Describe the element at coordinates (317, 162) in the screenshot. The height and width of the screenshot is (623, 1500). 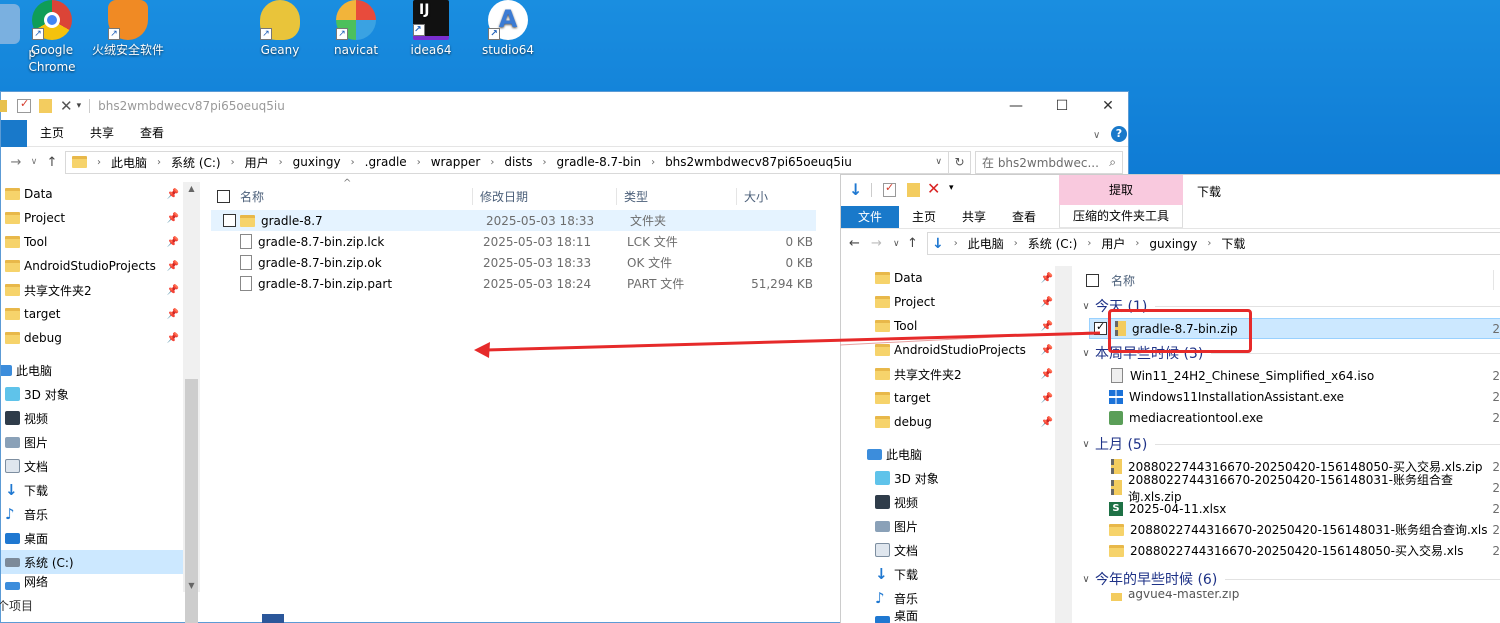
I see `breadcrumb-item: guxingy` at that location.